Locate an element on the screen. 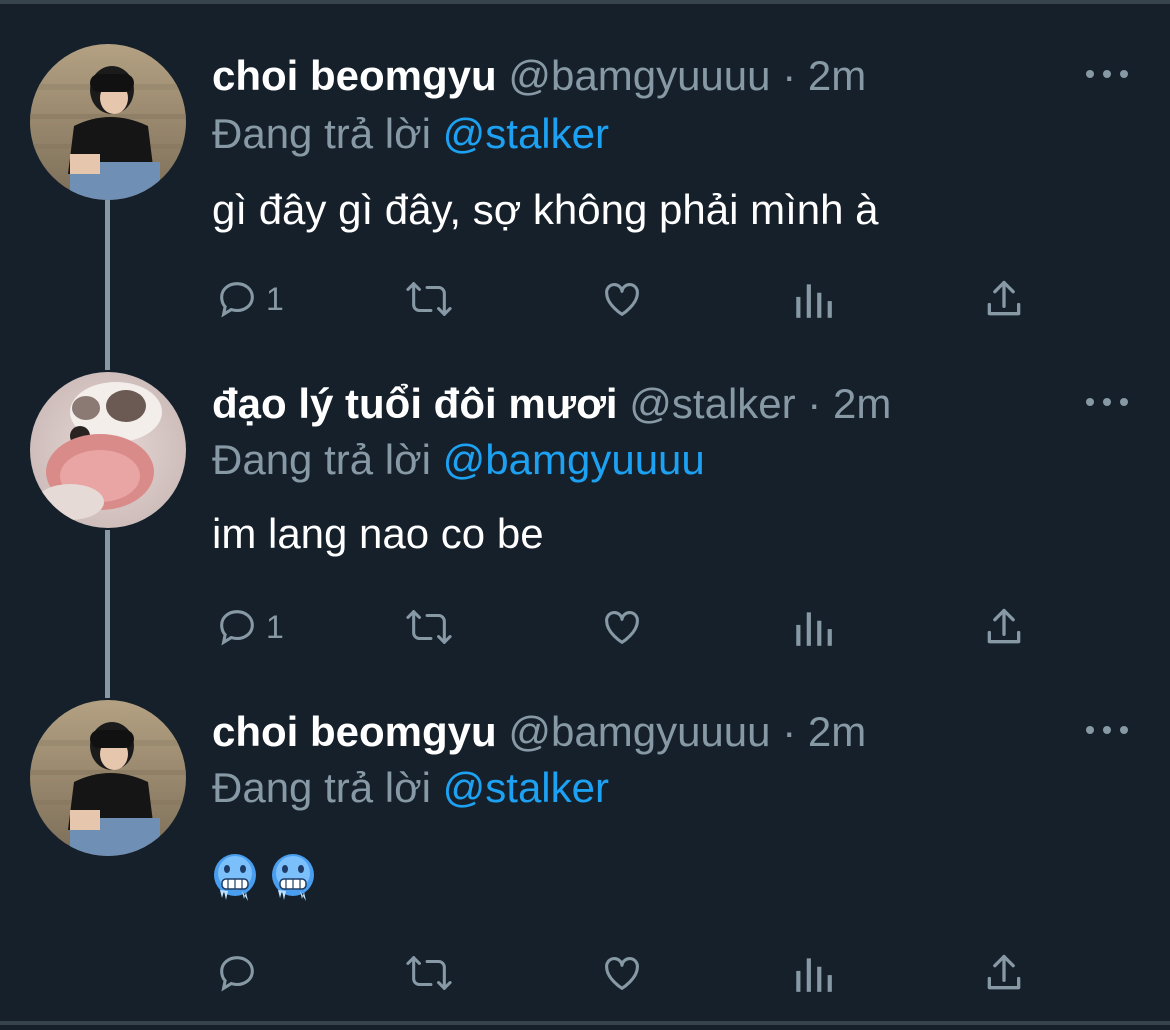  user-handle: @stalker is located at coordinates (712, 403).